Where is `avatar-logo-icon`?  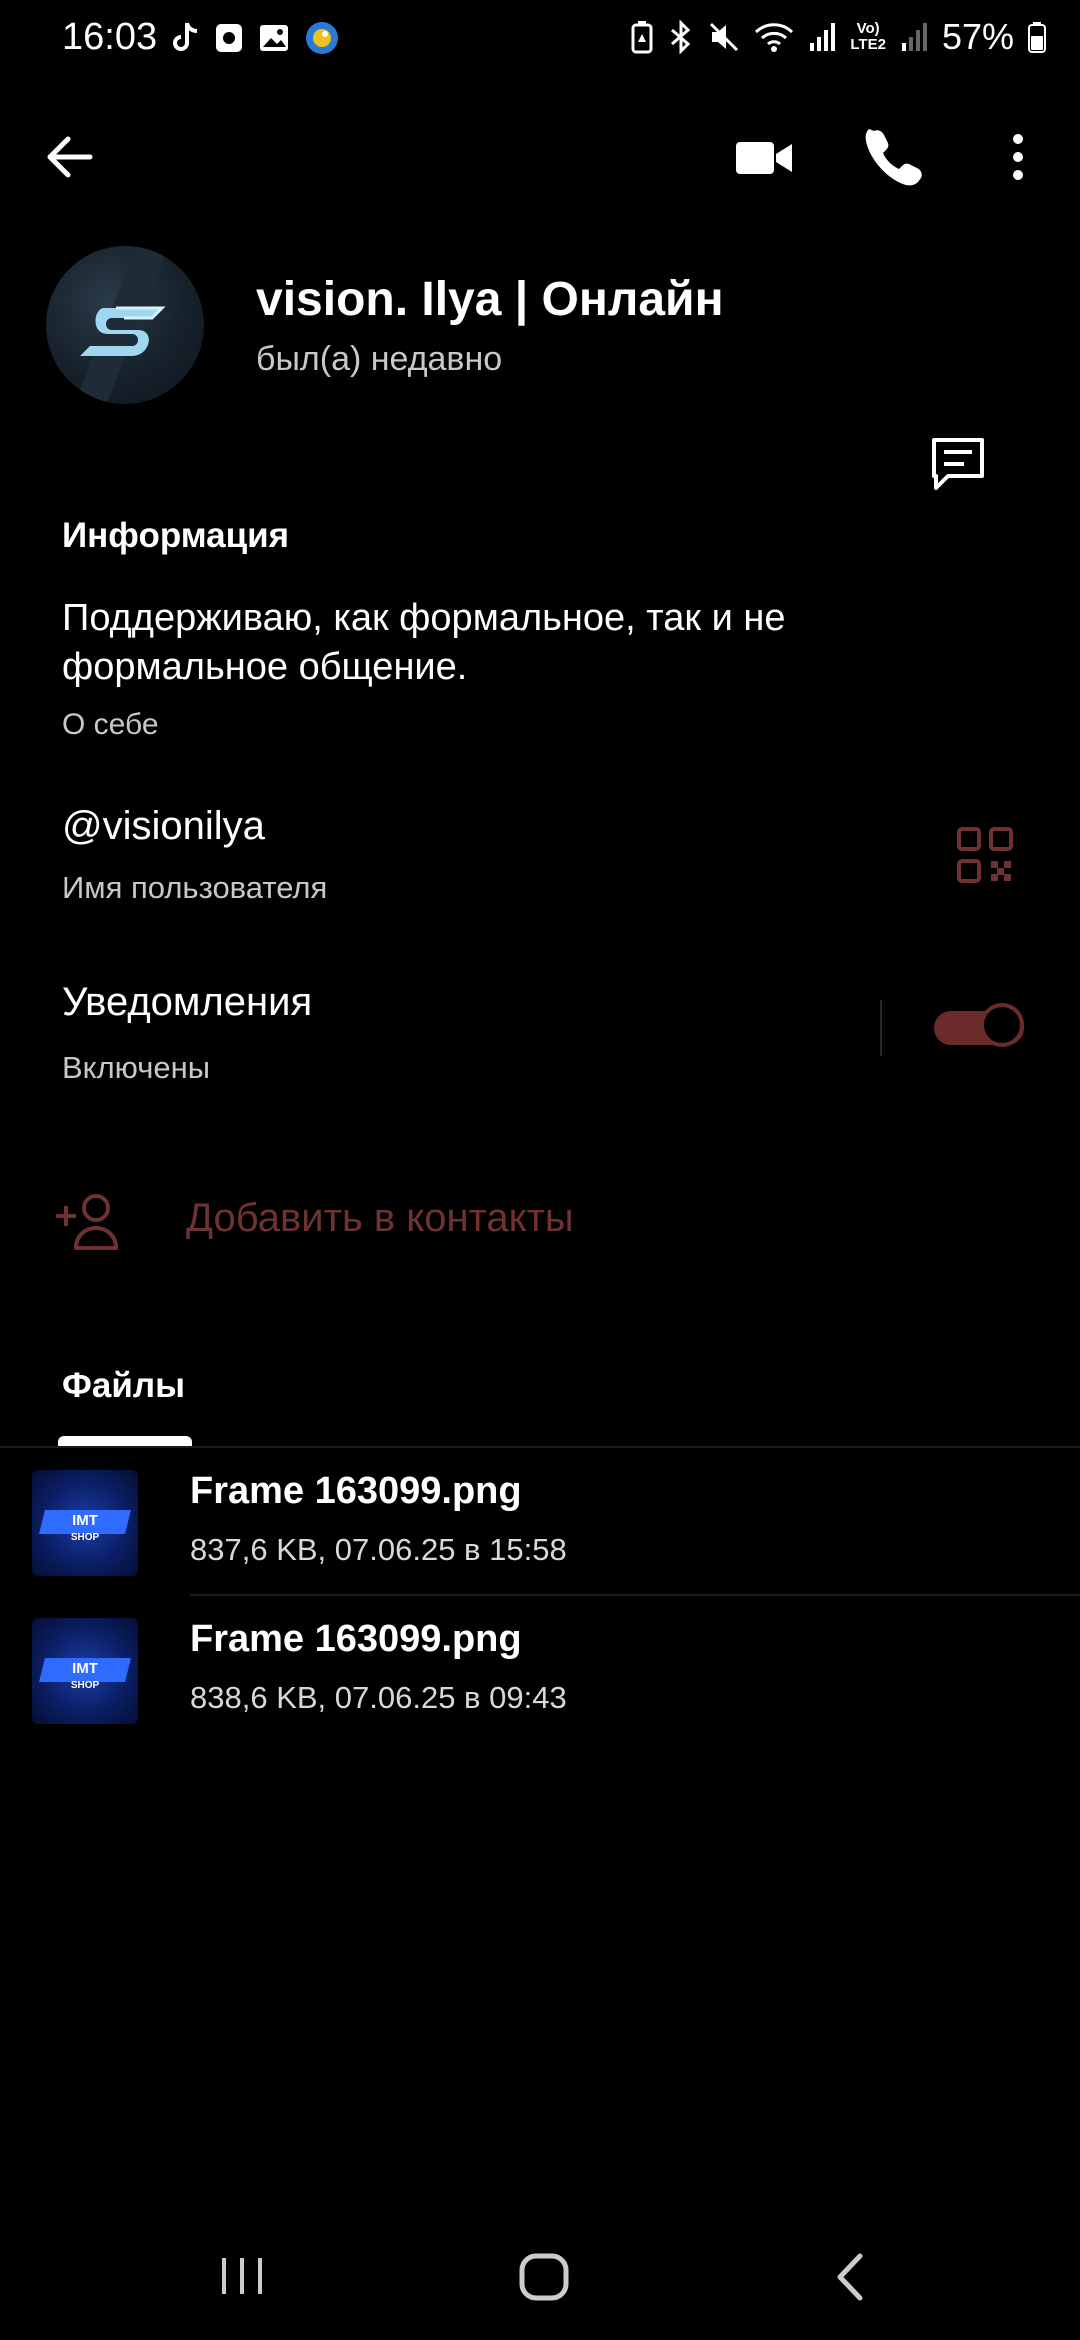 avatar-logo-icon is located at coordinates (121, 325).